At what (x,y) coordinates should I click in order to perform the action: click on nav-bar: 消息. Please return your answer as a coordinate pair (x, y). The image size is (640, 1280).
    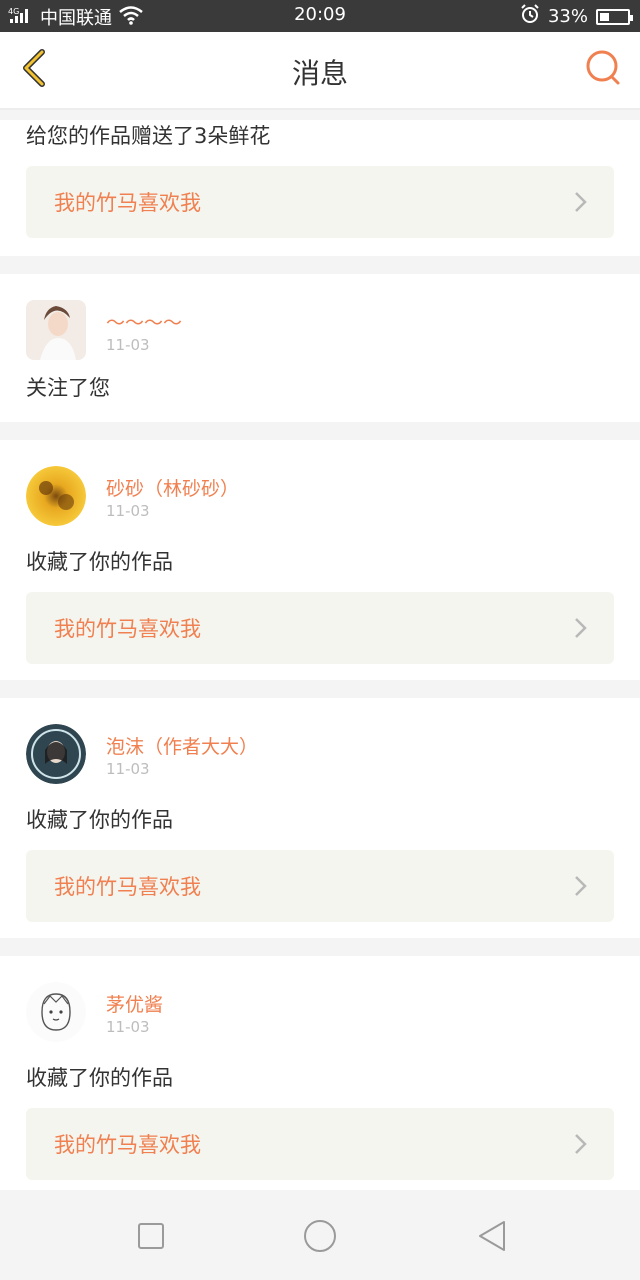
    Looking at the image, I should click on (320, 71).